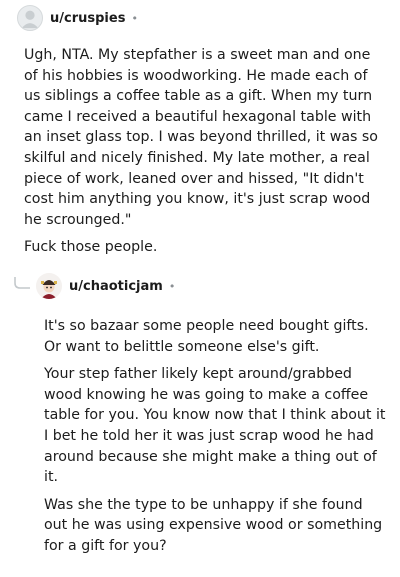 This screenshot has width=400, height=577. I want to click on default-avatar-icon, so click(30, 18).